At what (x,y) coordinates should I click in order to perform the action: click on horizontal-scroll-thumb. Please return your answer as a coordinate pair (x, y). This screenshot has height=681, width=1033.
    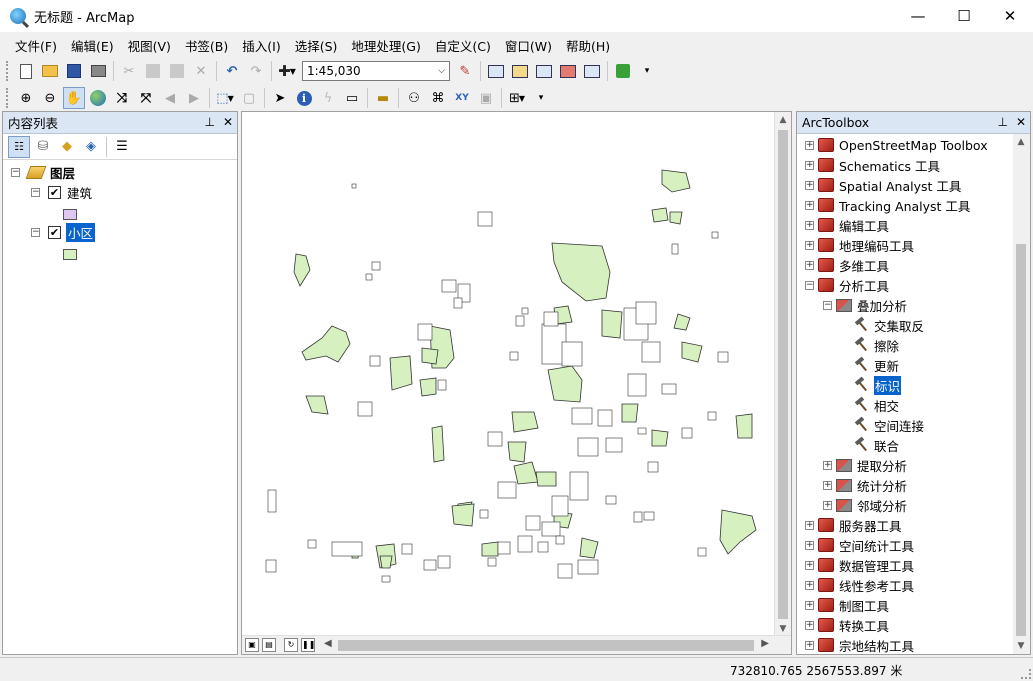
    Looking at the image, I should click on (546, 645).